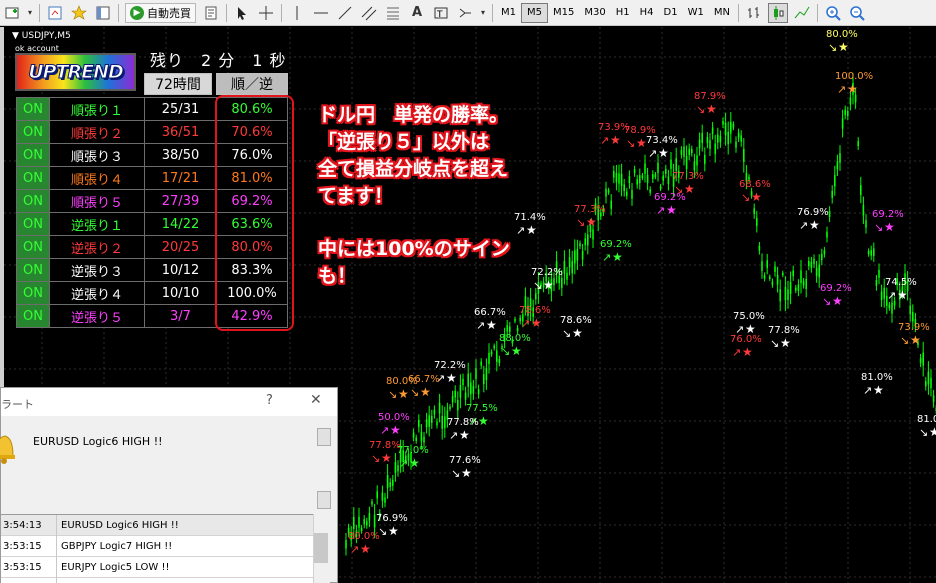  What do you see at coordinates (465, 467) in the screenshot?
I see `signal-marker: 77.6%★↘` at bounding box center [465, 467].